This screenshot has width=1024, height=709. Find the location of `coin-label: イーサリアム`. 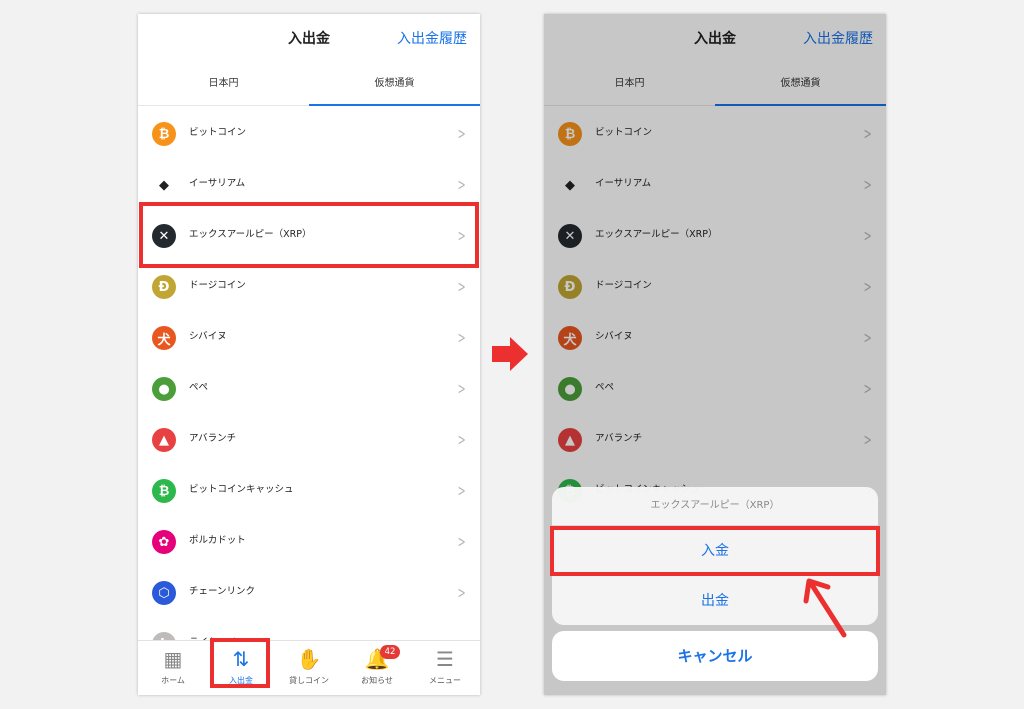

coin-label: イーサリアム is located at coordinates (217, 183).